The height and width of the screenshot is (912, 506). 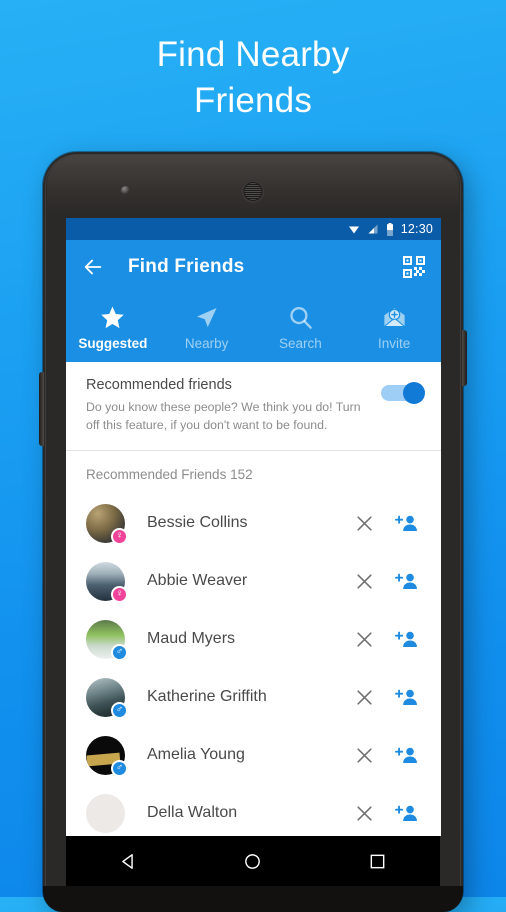 I want to click on phone-chin, so click(x=253, y=899).